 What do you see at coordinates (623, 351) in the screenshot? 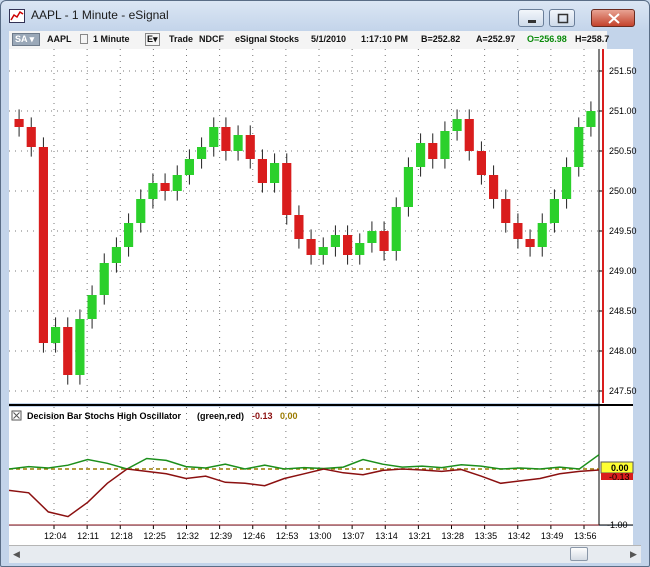
I see `price-tick-label: 248.00` at bounding box center [623, 351].